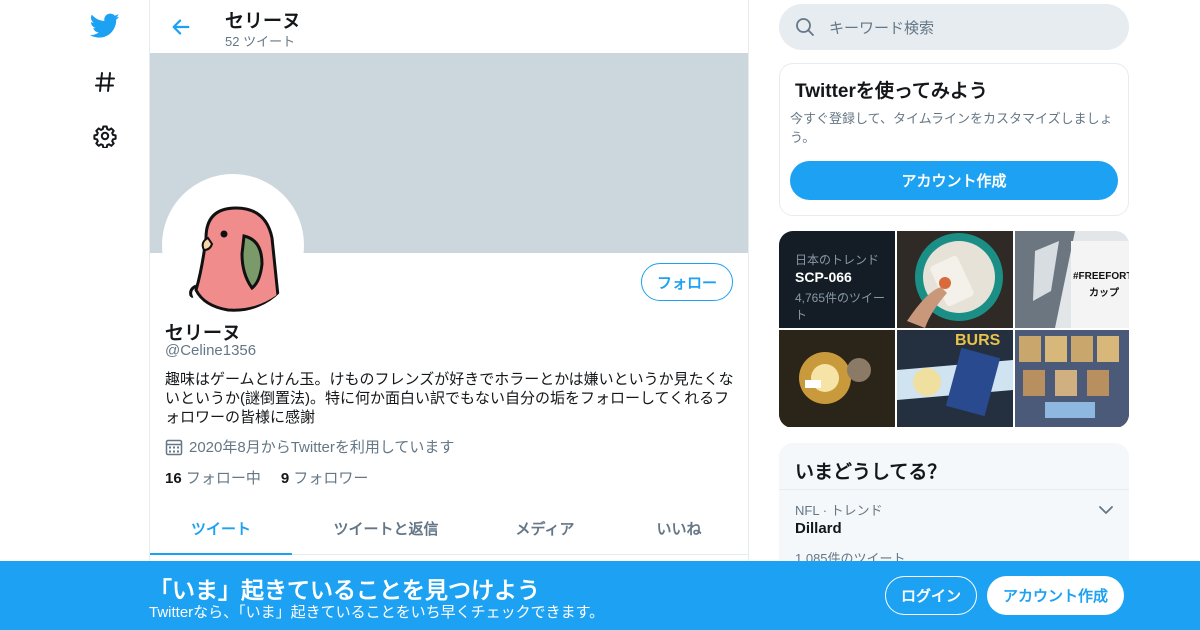 This screenshot has width=1200, height=630. I want to click on gear-icon, so click(105, 136).